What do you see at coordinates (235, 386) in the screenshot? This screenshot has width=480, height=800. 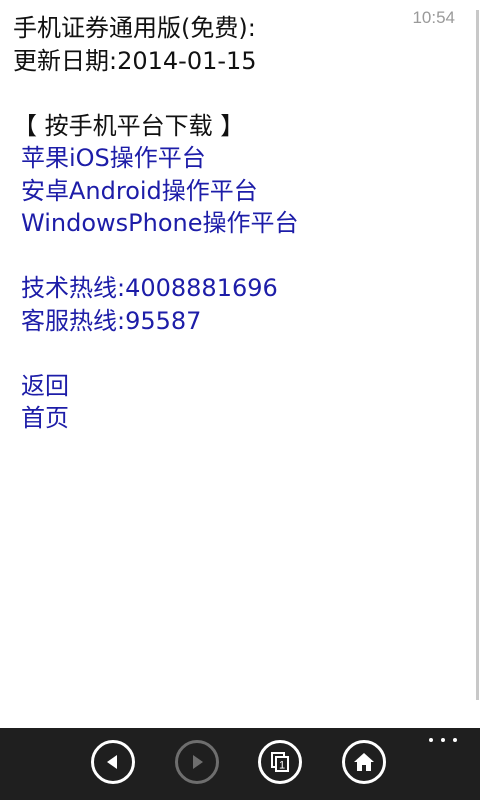 I see `back-link: 返回` at bounding box center [235, 386].